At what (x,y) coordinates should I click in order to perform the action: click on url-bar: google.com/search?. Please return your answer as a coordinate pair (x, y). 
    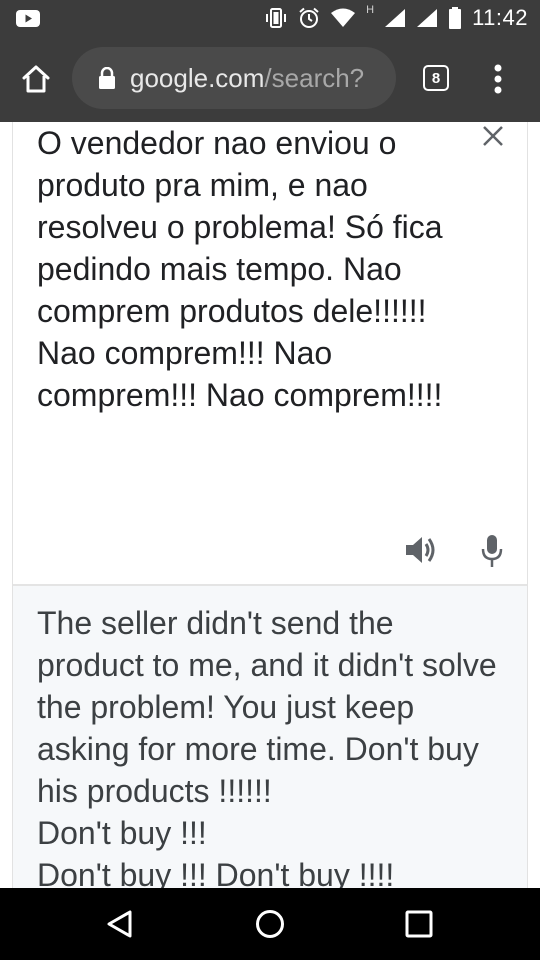
    Looking at the image, I should click on (234, 78).